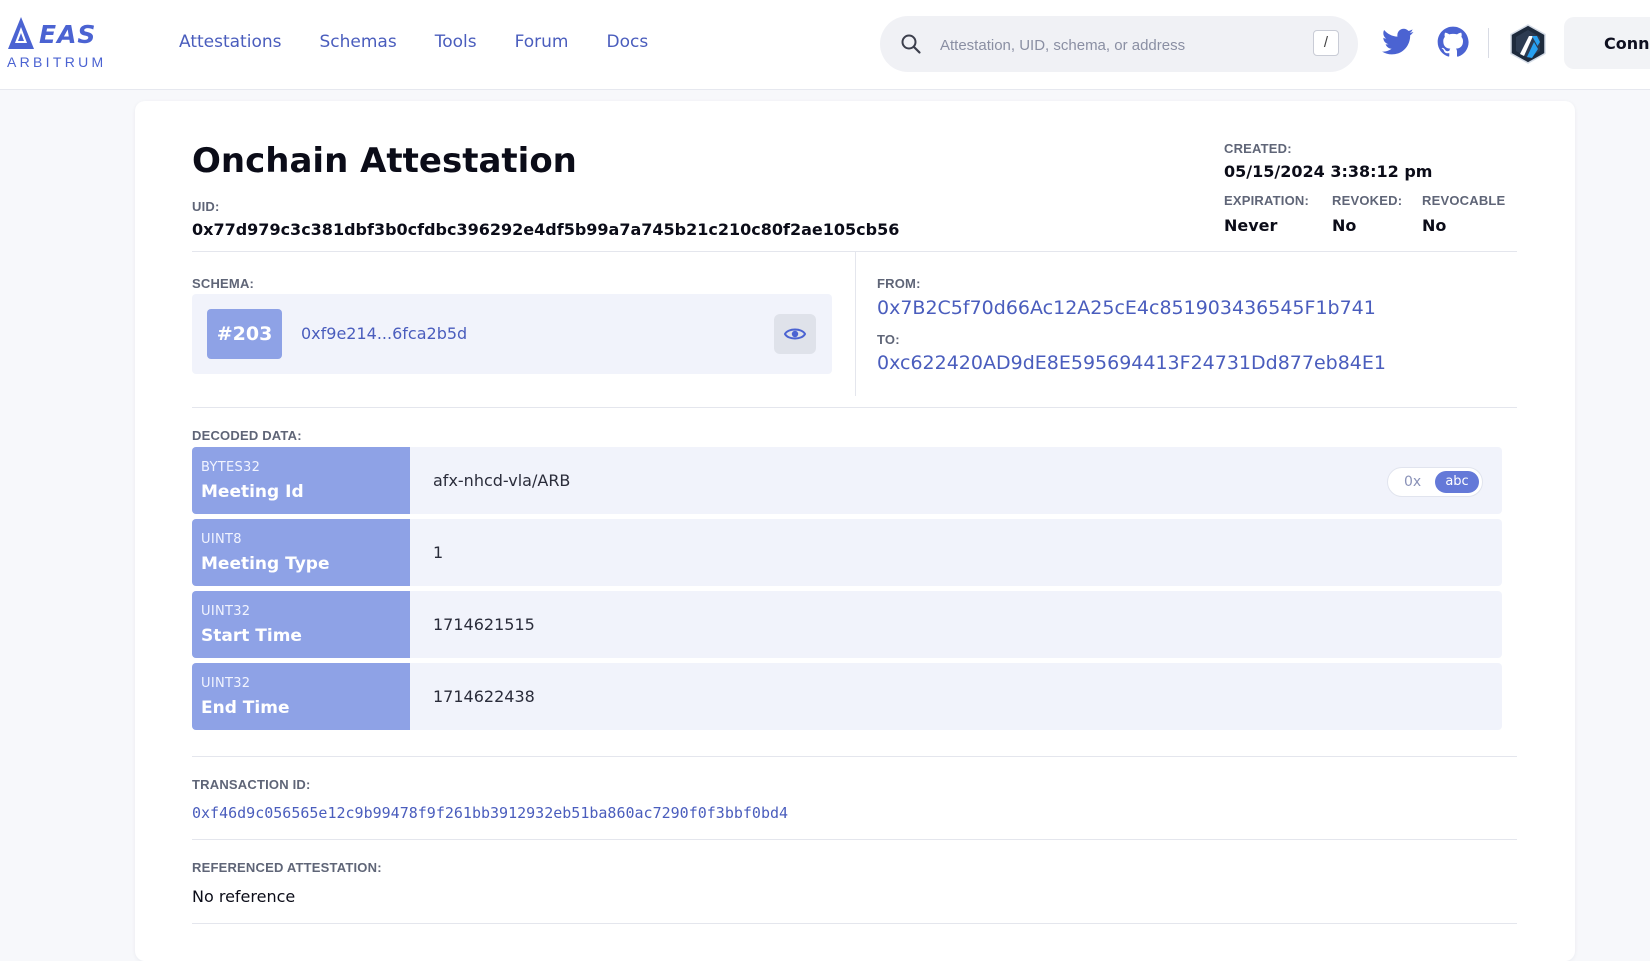 The width and height of the screenshot is (1650, 961). Describe the element at coordinates (1328, 171) in the screenshot. I see `created-value: 05/15/2024 3:38:12 pm` at that location.